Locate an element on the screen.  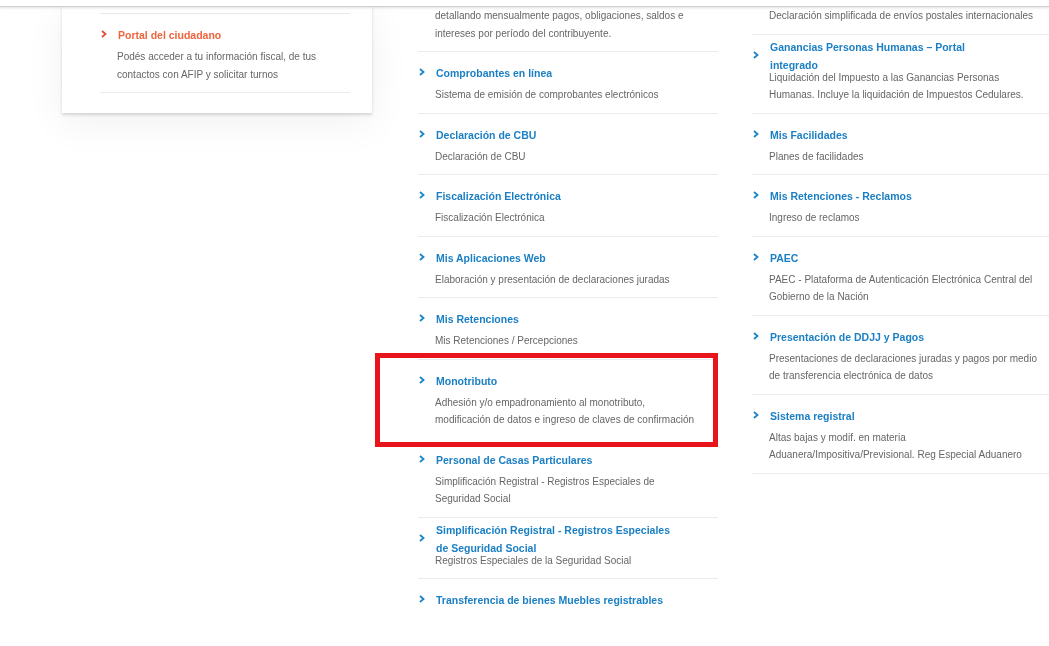
service-link: Fiscalización Electrónica is located at coordinates (498, 196).